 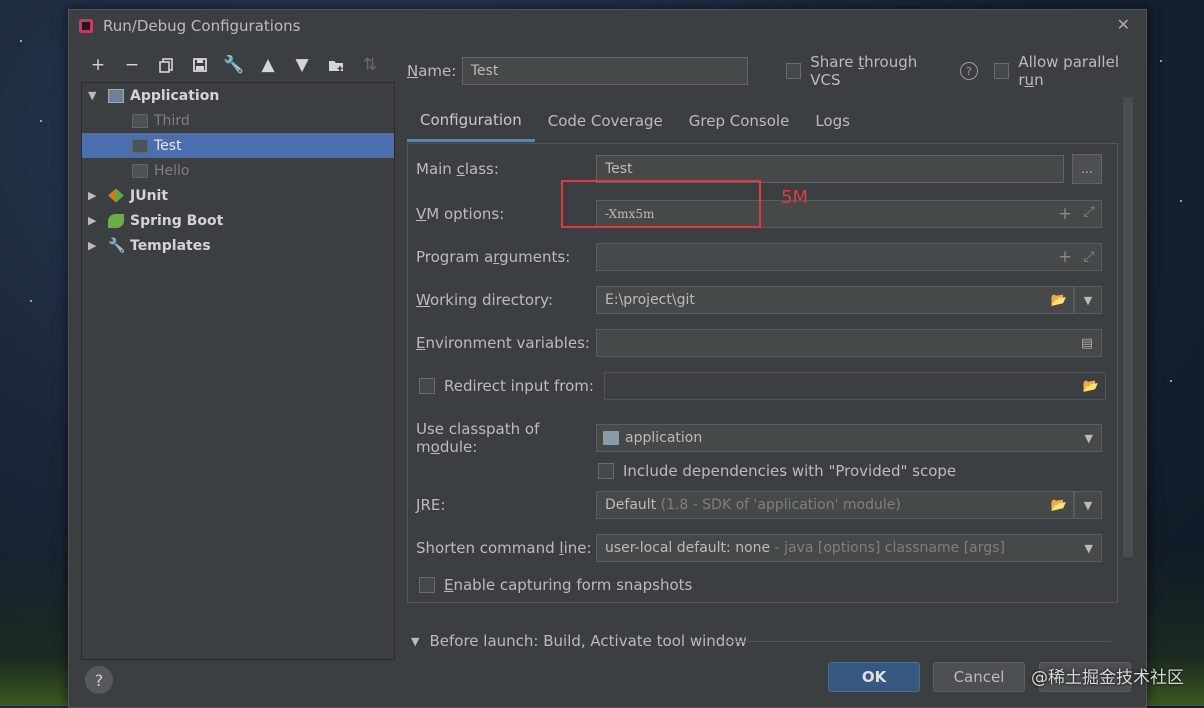 I want to click on working-dir-input: E:\project\git 📂, so click(x=835, y=300).